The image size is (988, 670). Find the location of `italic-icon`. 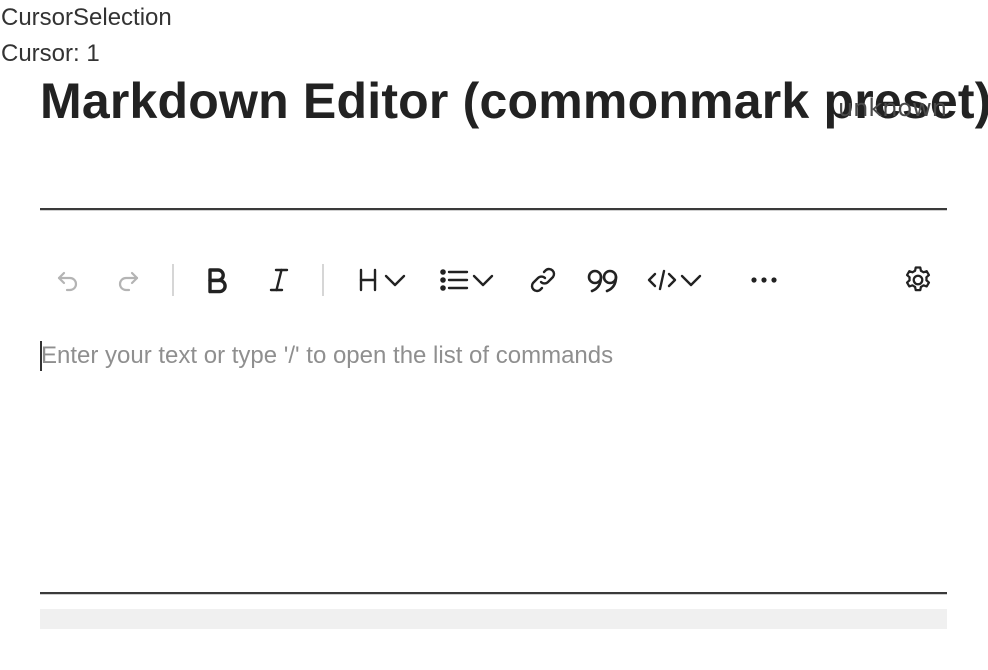

italic-icon is located at coordinates (279, 280).